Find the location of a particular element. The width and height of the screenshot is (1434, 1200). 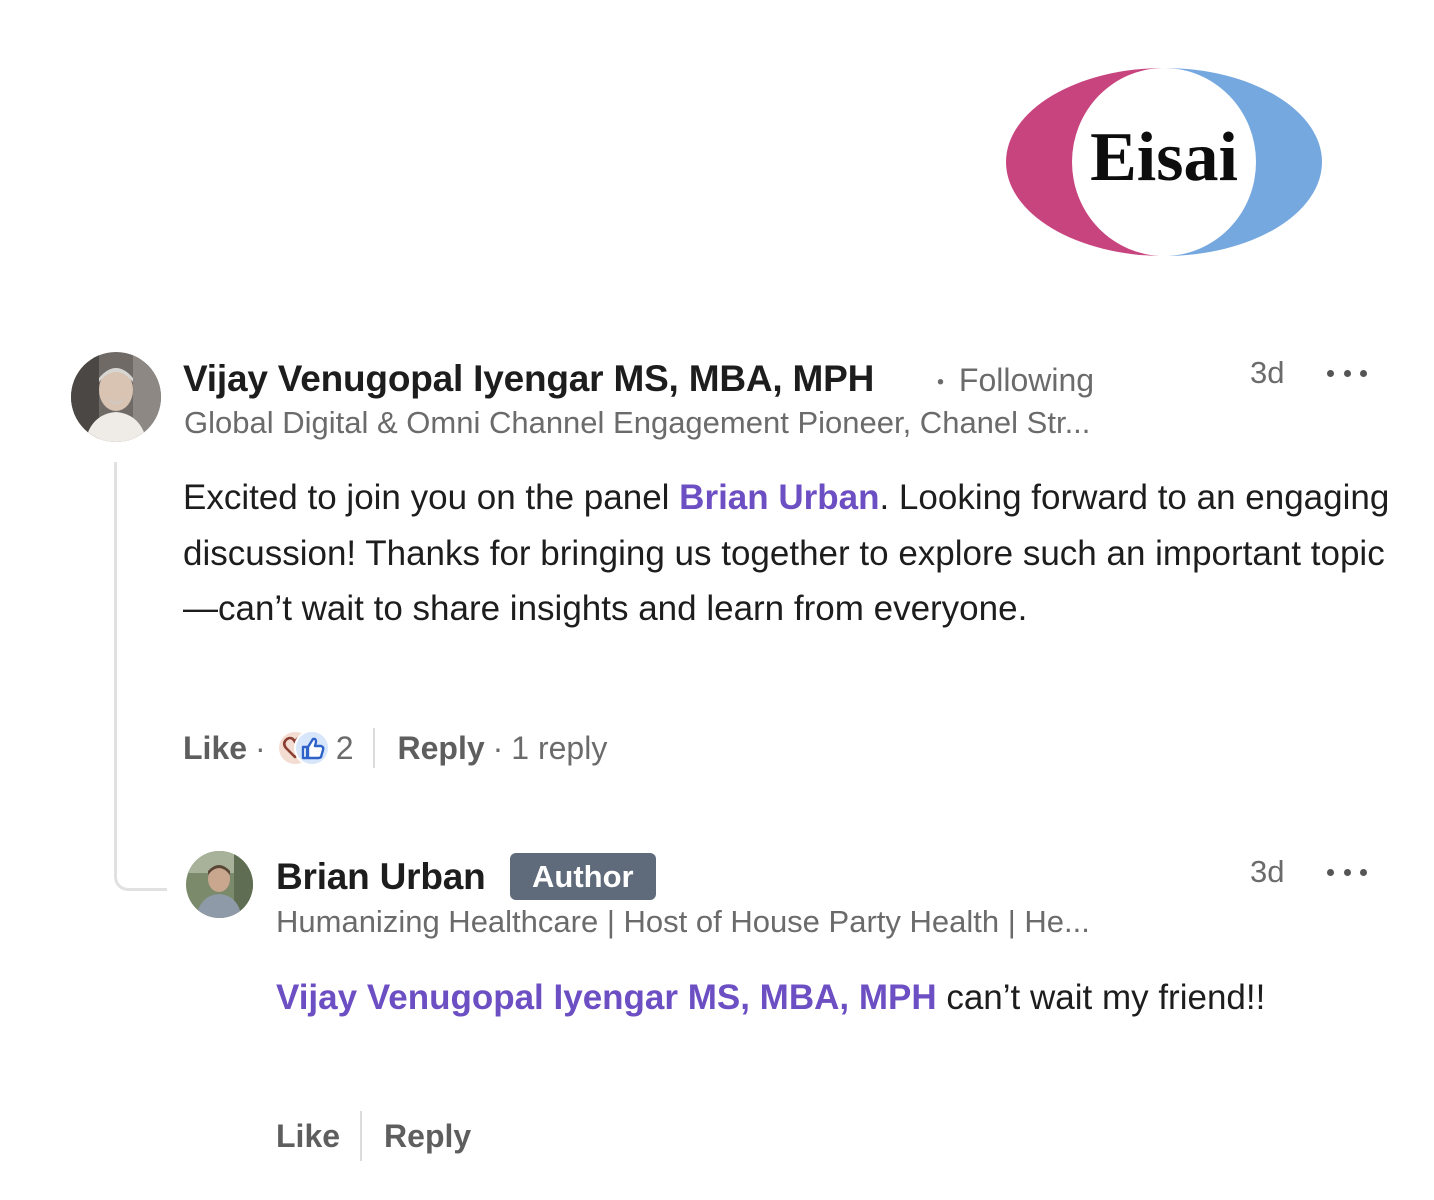

reaction-icons is located at coordinates (303, 748).